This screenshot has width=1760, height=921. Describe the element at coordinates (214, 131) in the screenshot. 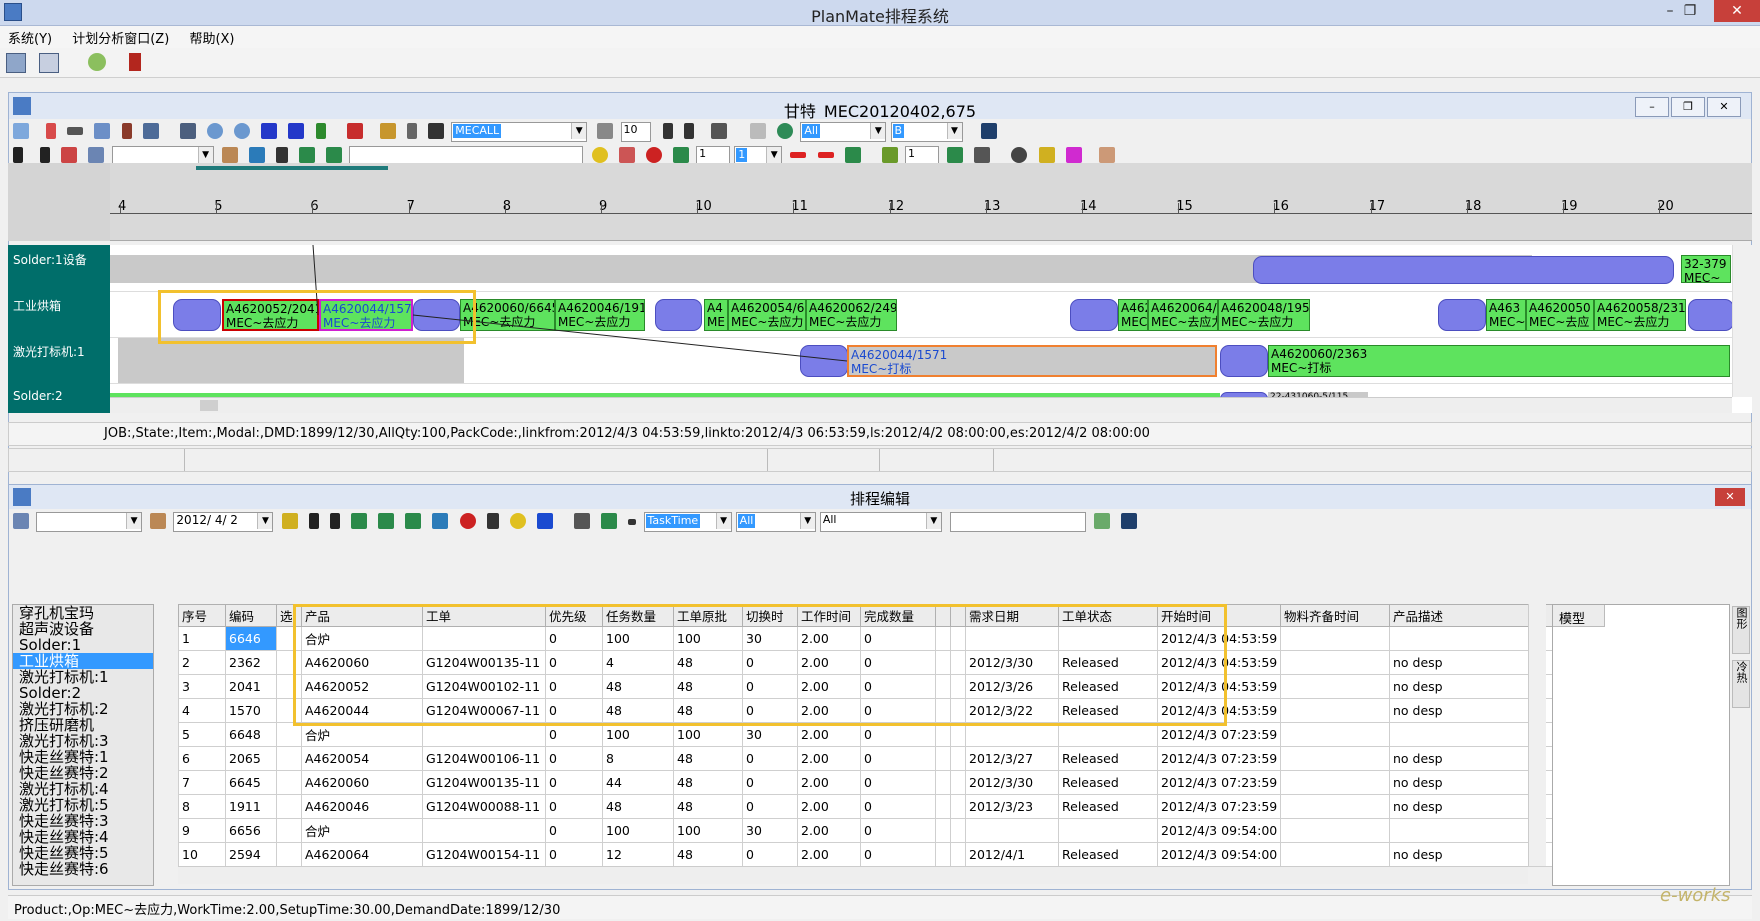

I see `zoom-in-icon` at that location.